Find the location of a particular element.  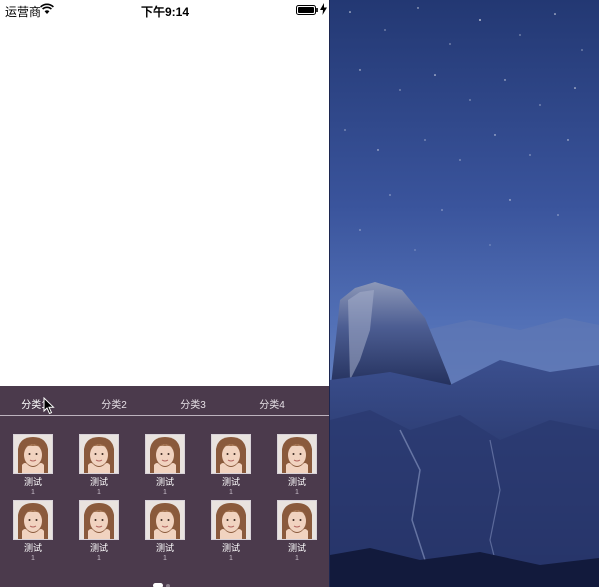

tab-category-4: 分类4 is located at coordinates (272, 403).